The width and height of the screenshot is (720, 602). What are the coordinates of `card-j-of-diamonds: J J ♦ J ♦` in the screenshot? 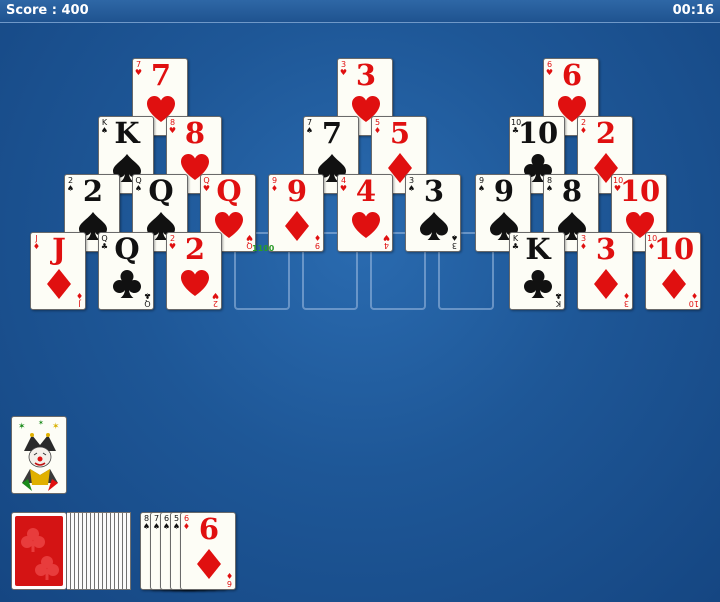 It's located at (58, 271).